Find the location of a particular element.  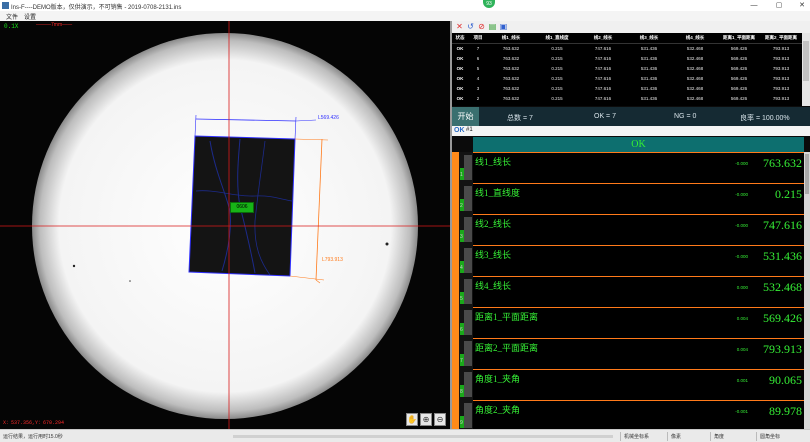

col-line2-length: 线2_线长 is located at coordinates (603, 38).